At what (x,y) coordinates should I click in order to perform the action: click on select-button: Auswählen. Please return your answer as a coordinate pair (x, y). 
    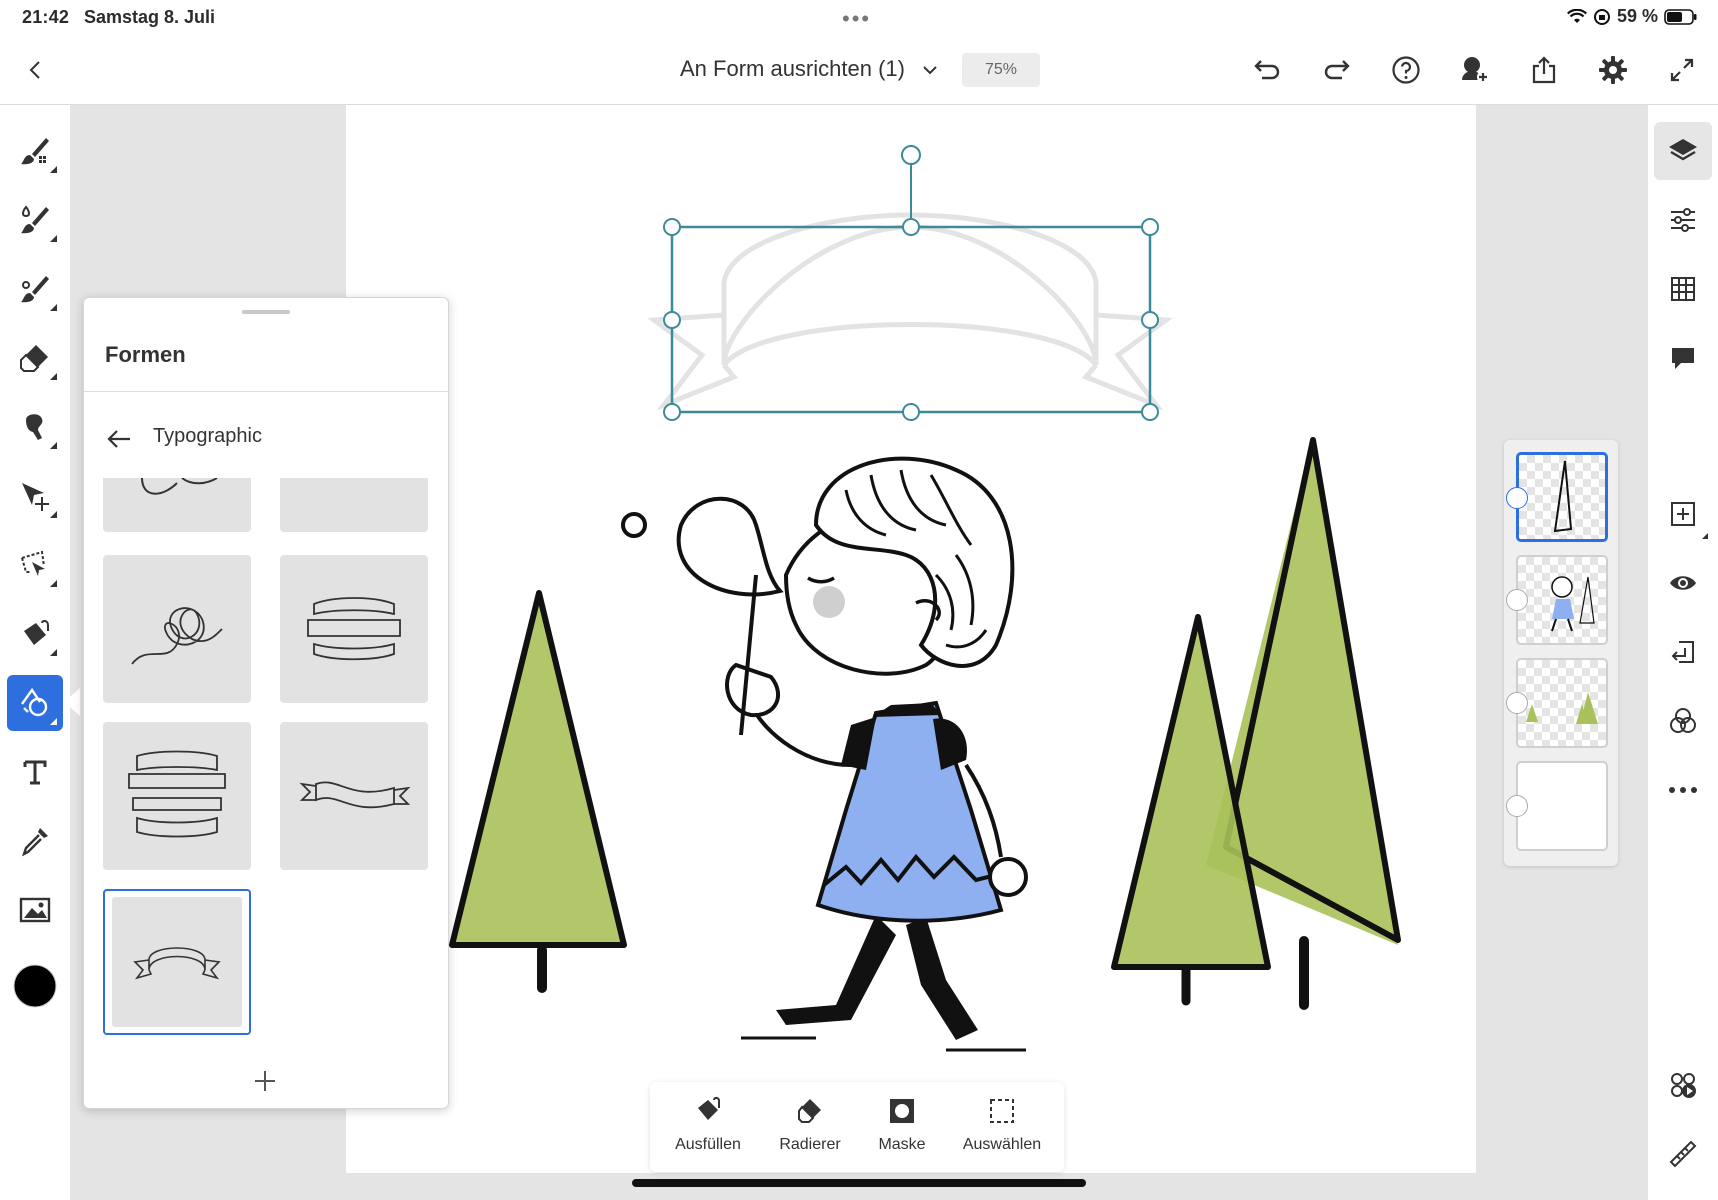
    Looking at the image, I should click on (1002, 1129).